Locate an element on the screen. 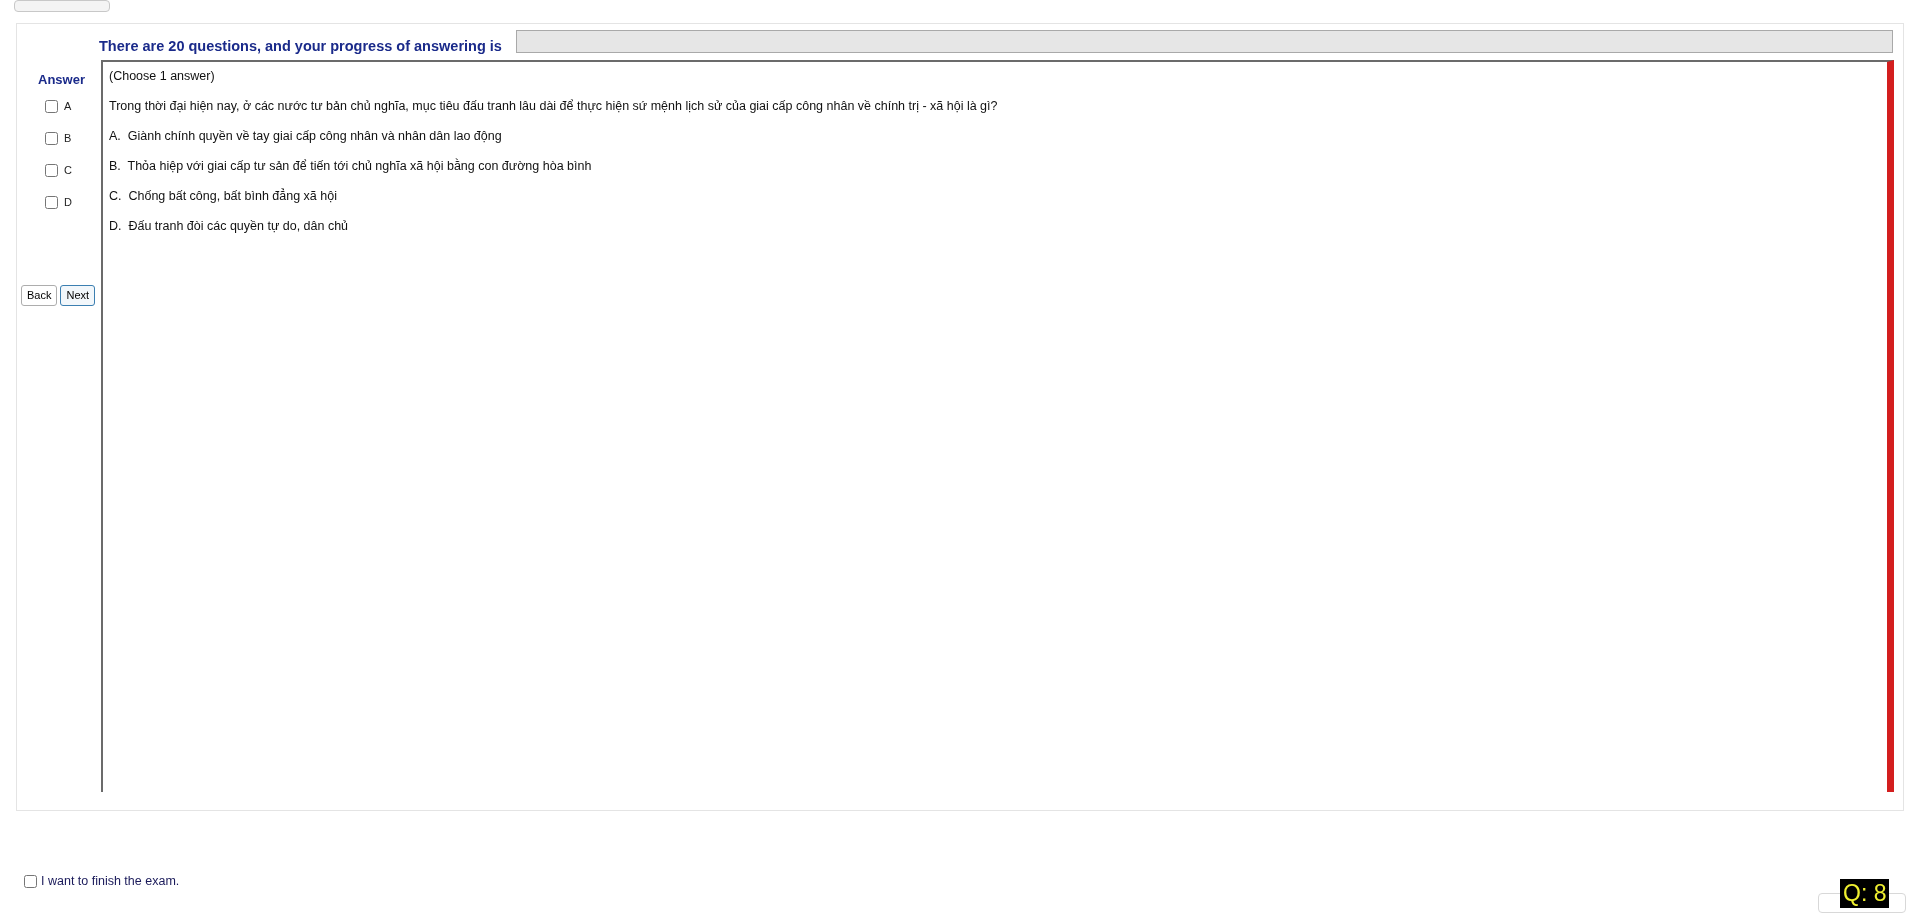 Image resolution: width=1920 pixels, height=920 pixels. option-label: C is located at coordinates (68, 171).